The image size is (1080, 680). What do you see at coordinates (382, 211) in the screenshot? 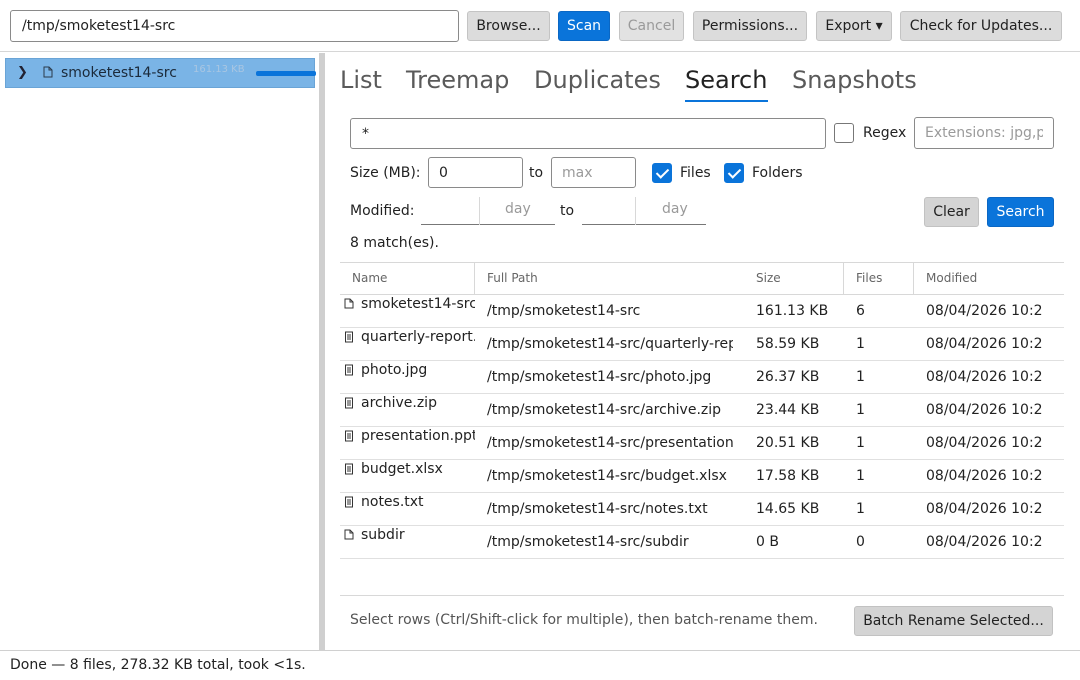
I see `modified-label: Modified:` at bounding box center [382, 211].